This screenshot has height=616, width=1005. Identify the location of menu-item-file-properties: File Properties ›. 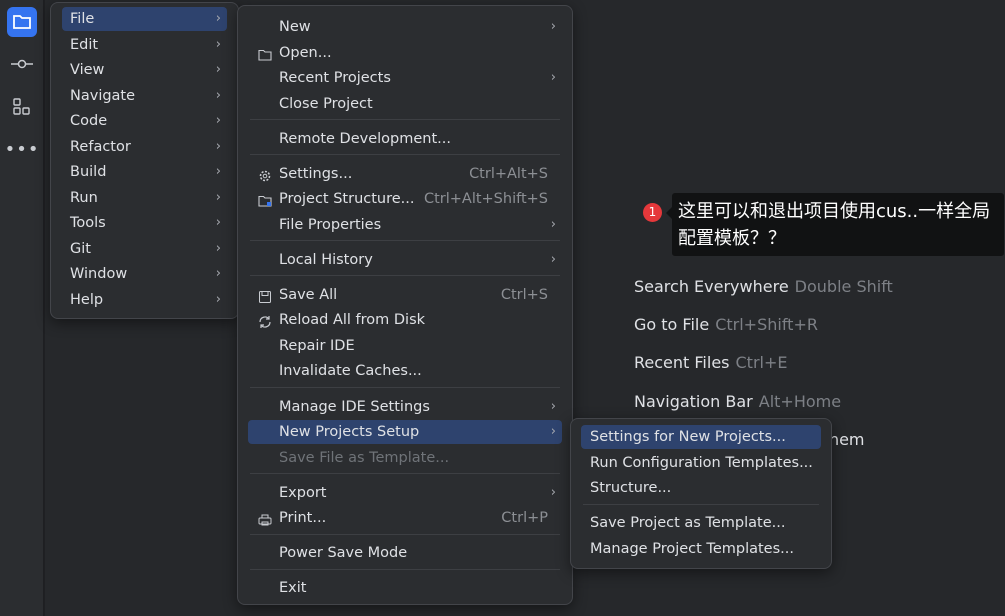
(405, 225).